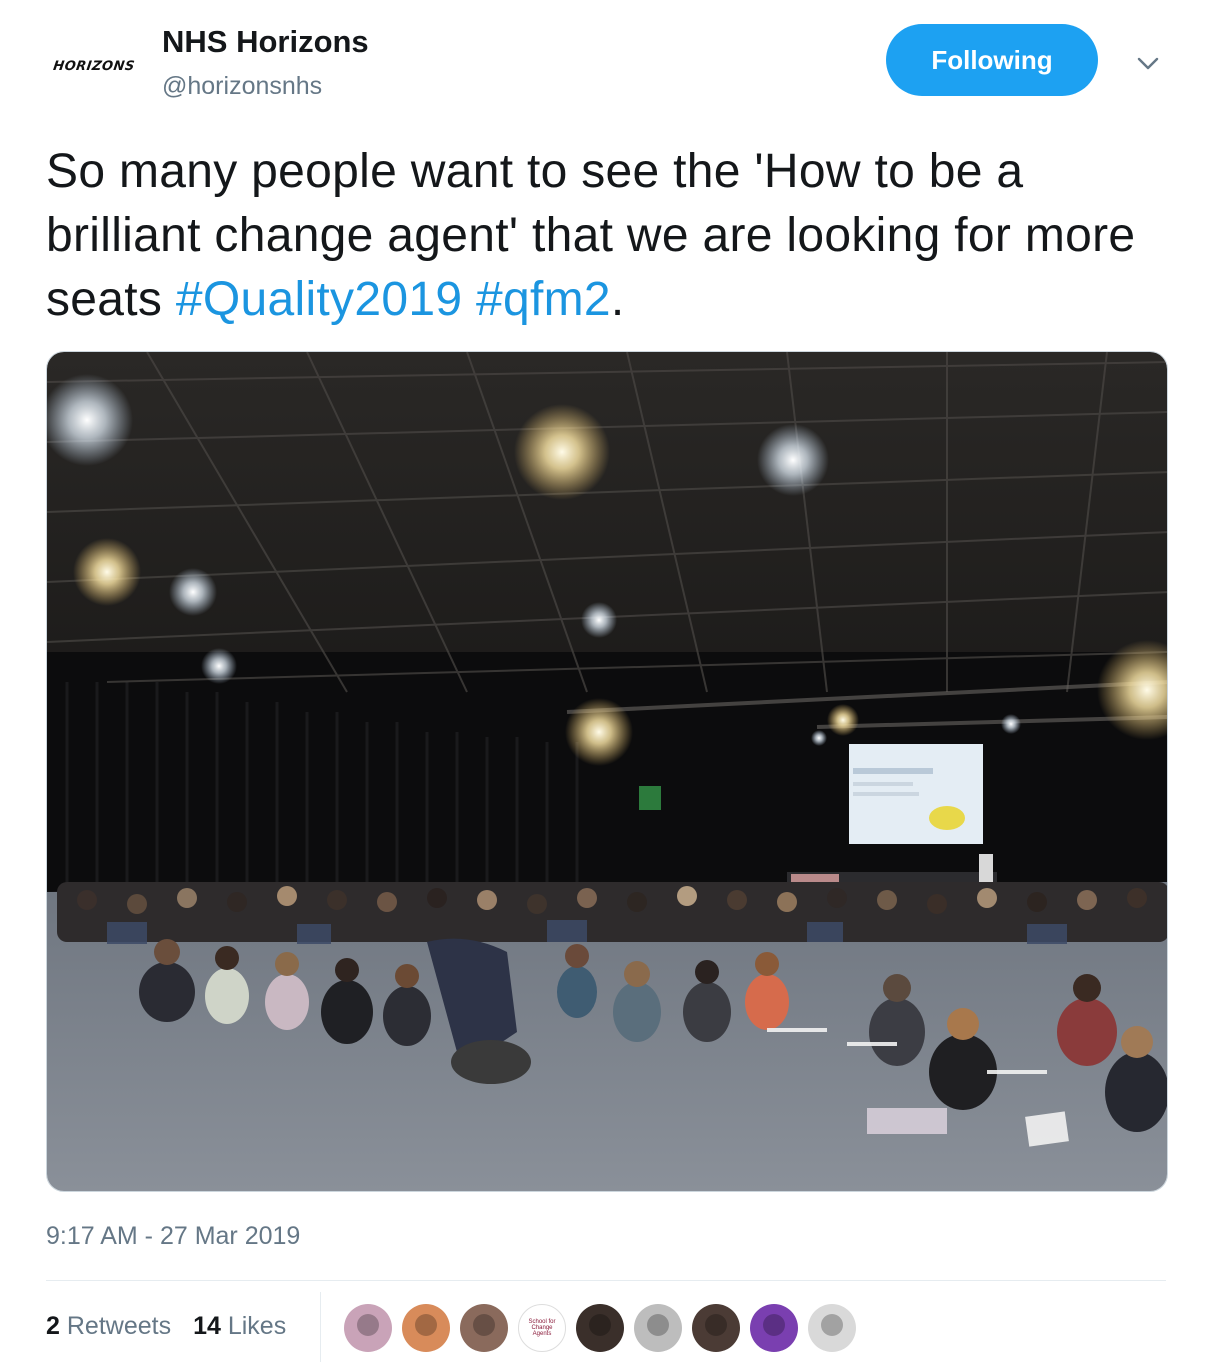 This screenshot has height=1362, width=1232. I want to click on liker-avatar: School for Change Agents, so click(542, 1328).